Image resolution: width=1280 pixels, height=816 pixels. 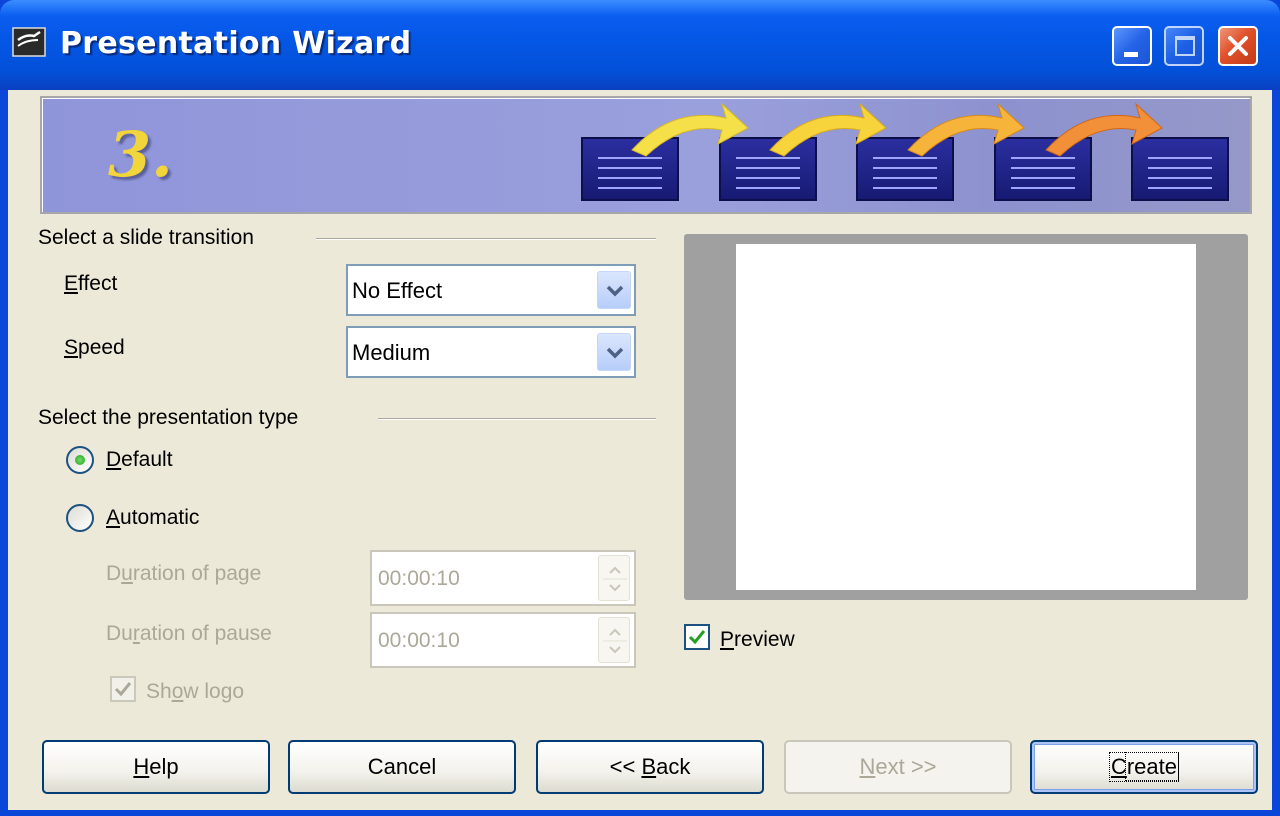 What do you see at coordinates (503, 640) in the screenshot?
I see `duration-pause-spinner: 00:00:10` at bounding box center [503, 640].